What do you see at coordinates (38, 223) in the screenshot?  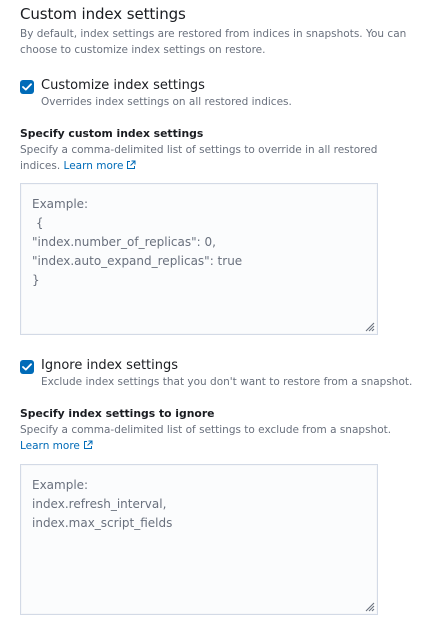 I see `placeholder-line: {` at bounding box center [38, 223].